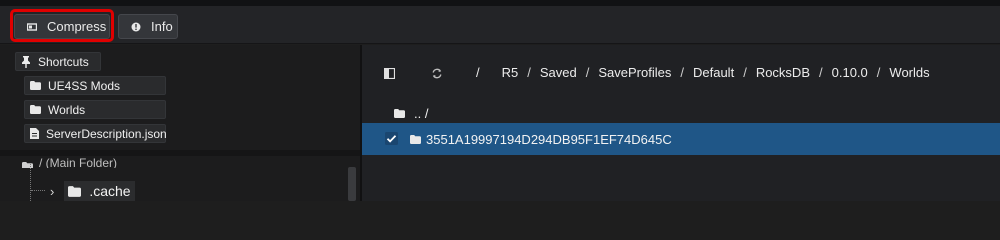  What do you see at coordinates (421, 113) in the screenshot?
I see `file-row-label: .. /` at bounding box center [421, 113].